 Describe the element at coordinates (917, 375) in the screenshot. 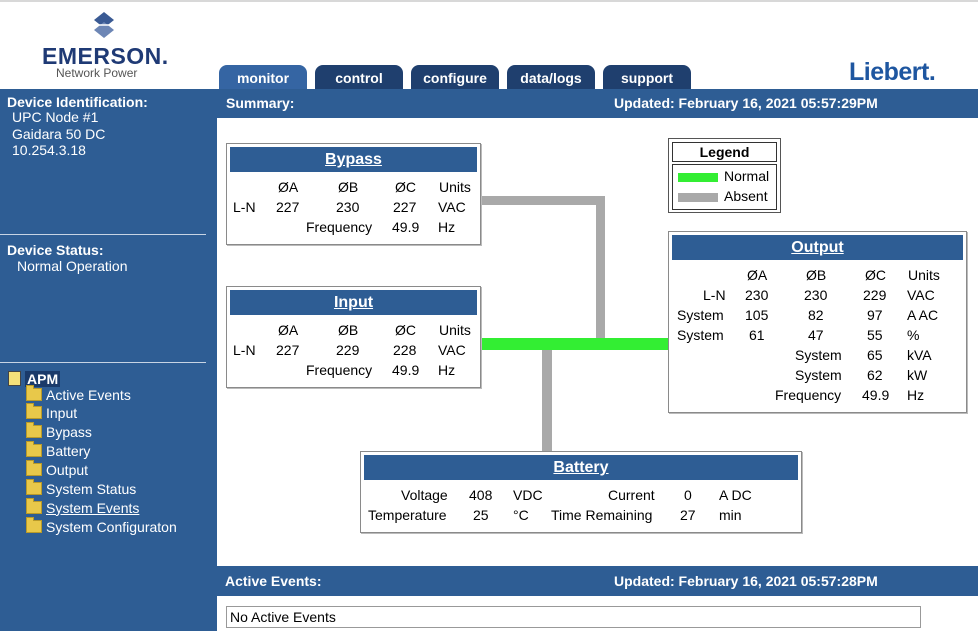

I see `output-total-unit: kW` at that location.